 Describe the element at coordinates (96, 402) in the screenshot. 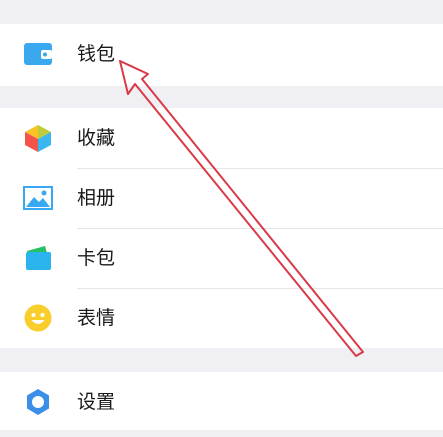

I see `menu-item-settings-label: 设置` at that location.